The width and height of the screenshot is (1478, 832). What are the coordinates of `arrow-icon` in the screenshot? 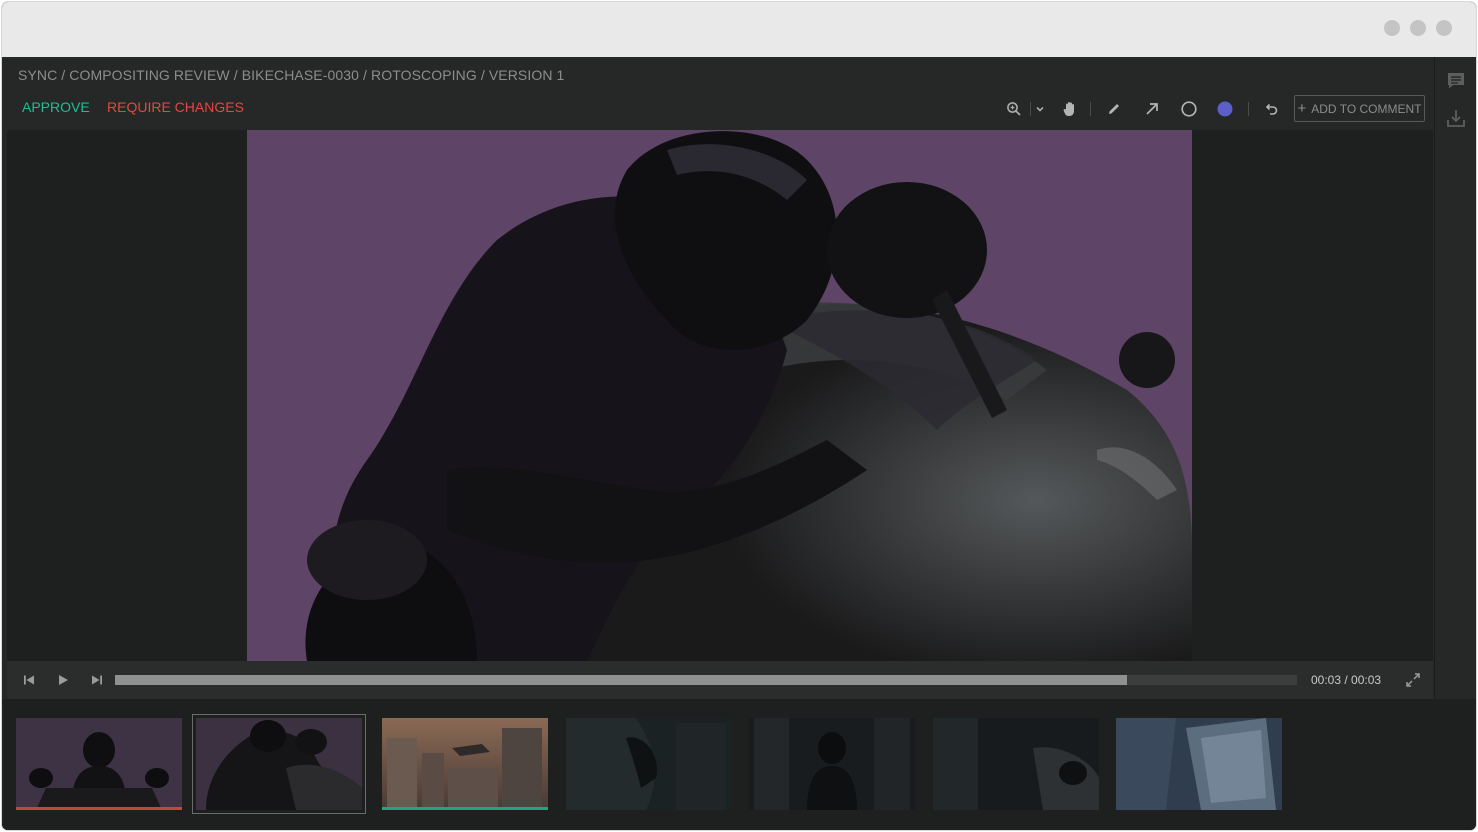 It's located at (1152, 109).